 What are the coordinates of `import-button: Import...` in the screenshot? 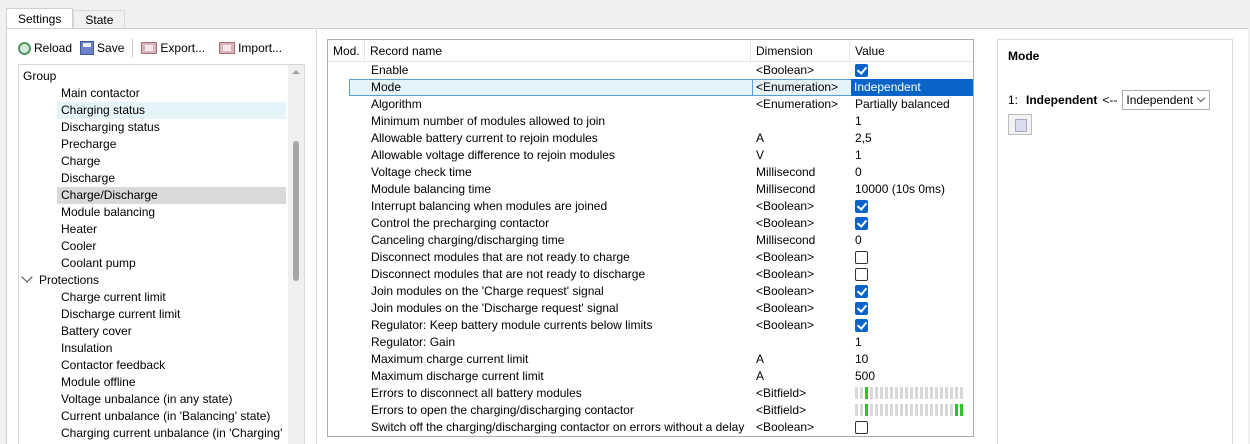 It's located at (250, 48).